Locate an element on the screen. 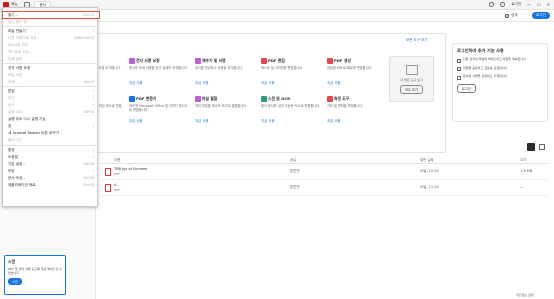 The image size is (554, 299). menu-item-exit: 애플리케이션 종료 Ctrl+Q is located at coordinates (51, 185).